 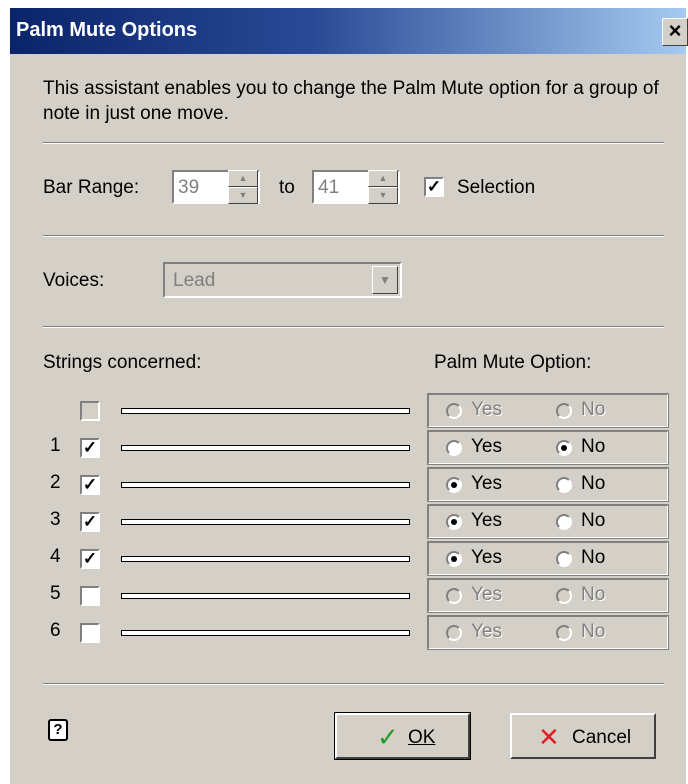 I want to click on bar-range-from-value: 39, so click(x=189, y=187).